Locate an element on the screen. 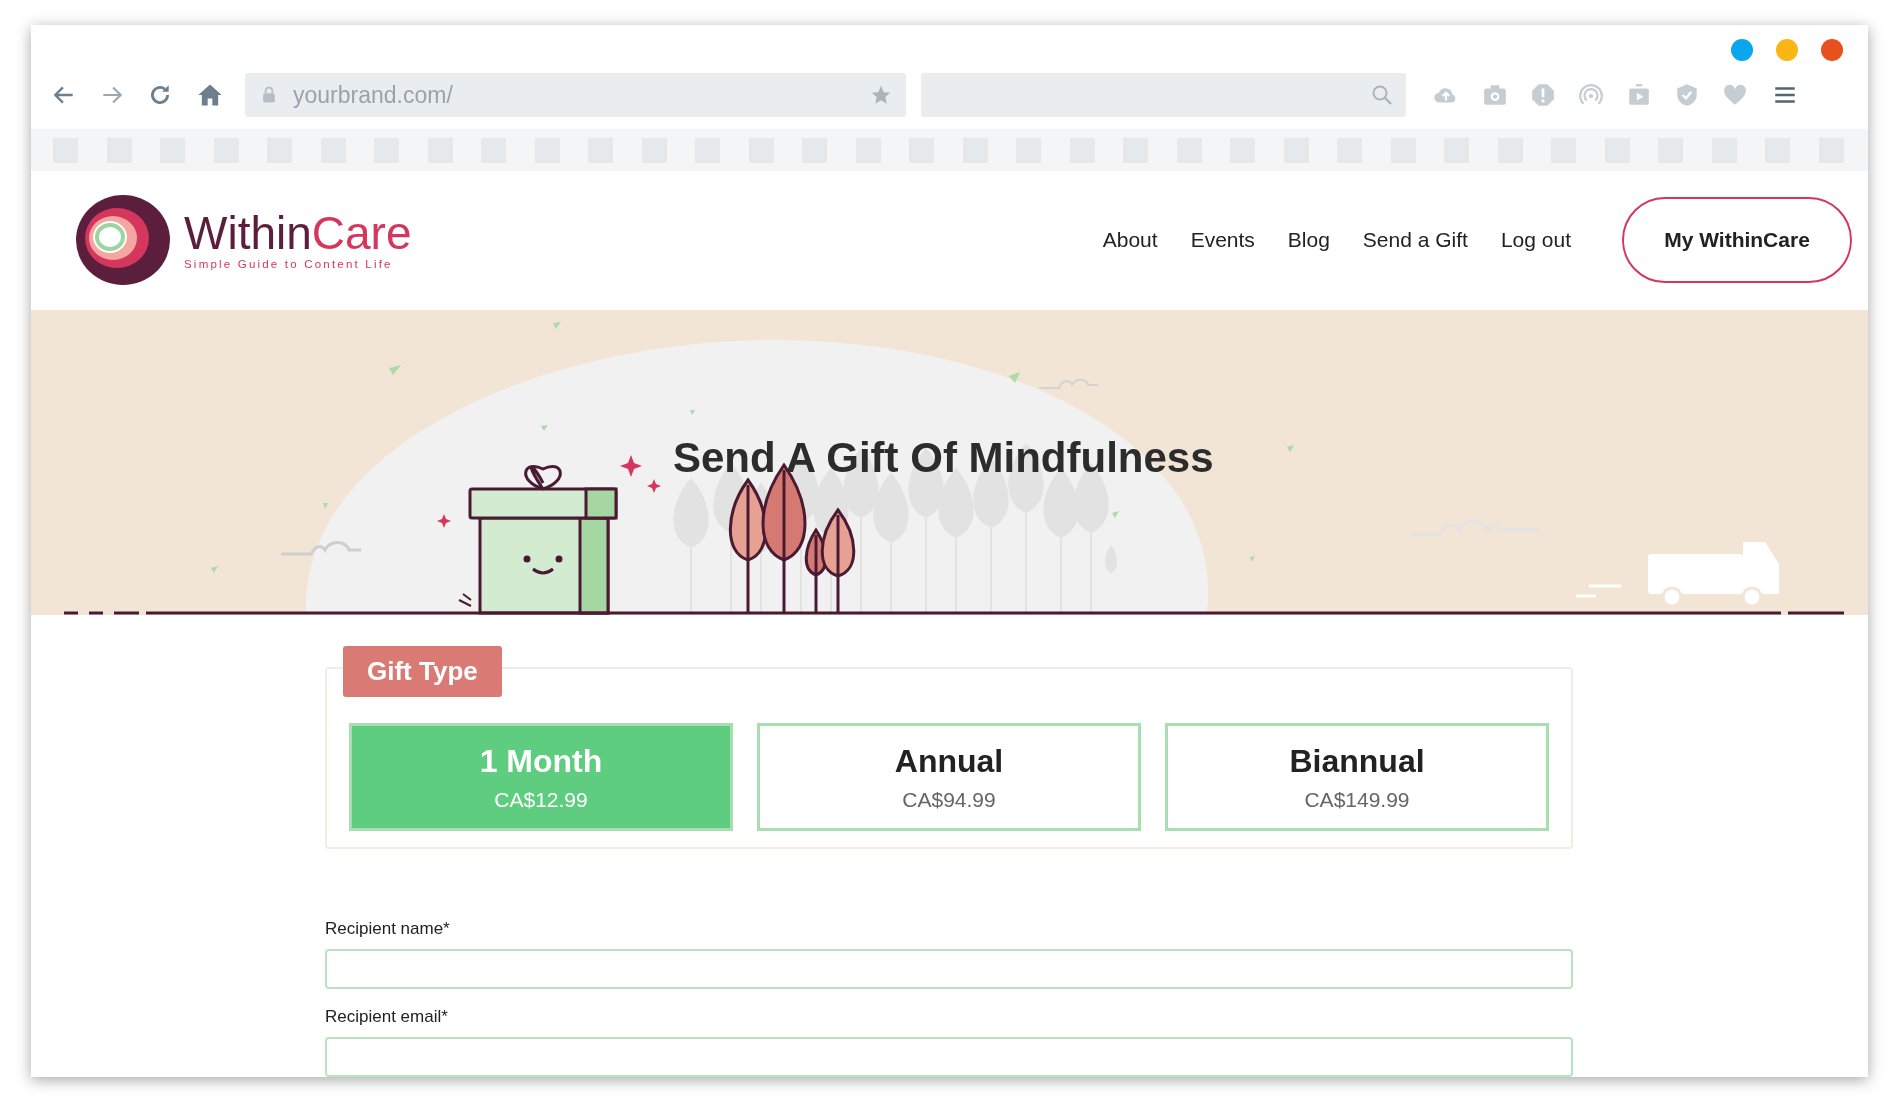 This screenshot has width=1900, height=1114. shield-check-icon is located at coordinates (1687, 95).